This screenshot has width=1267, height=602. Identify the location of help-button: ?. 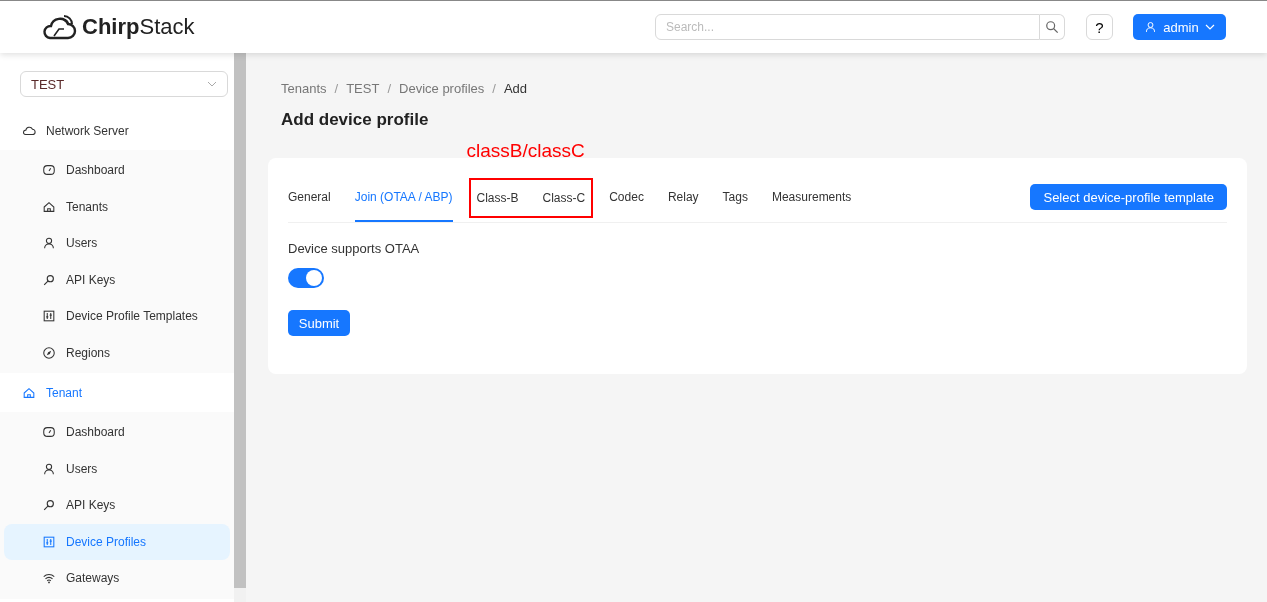
(1099, 27).